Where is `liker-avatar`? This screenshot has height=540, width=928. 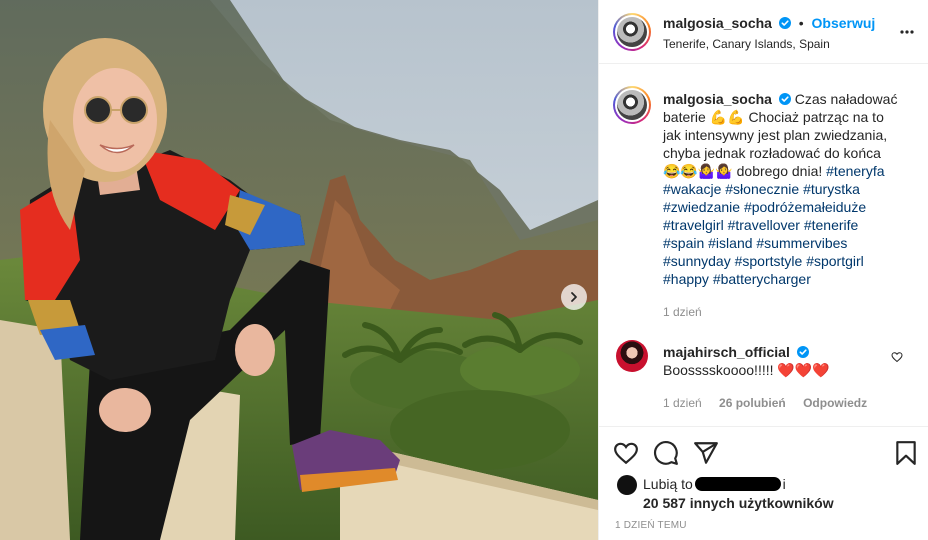 liker-avatar is located at coordinates (627, 485).